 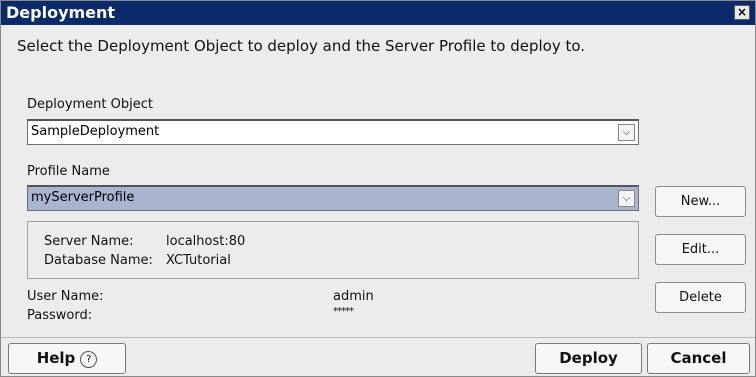 What do you see at coordinates (588, 358) in the screenshot?
I see `deploy-button: Deploy` at bounding box center [588, 358].